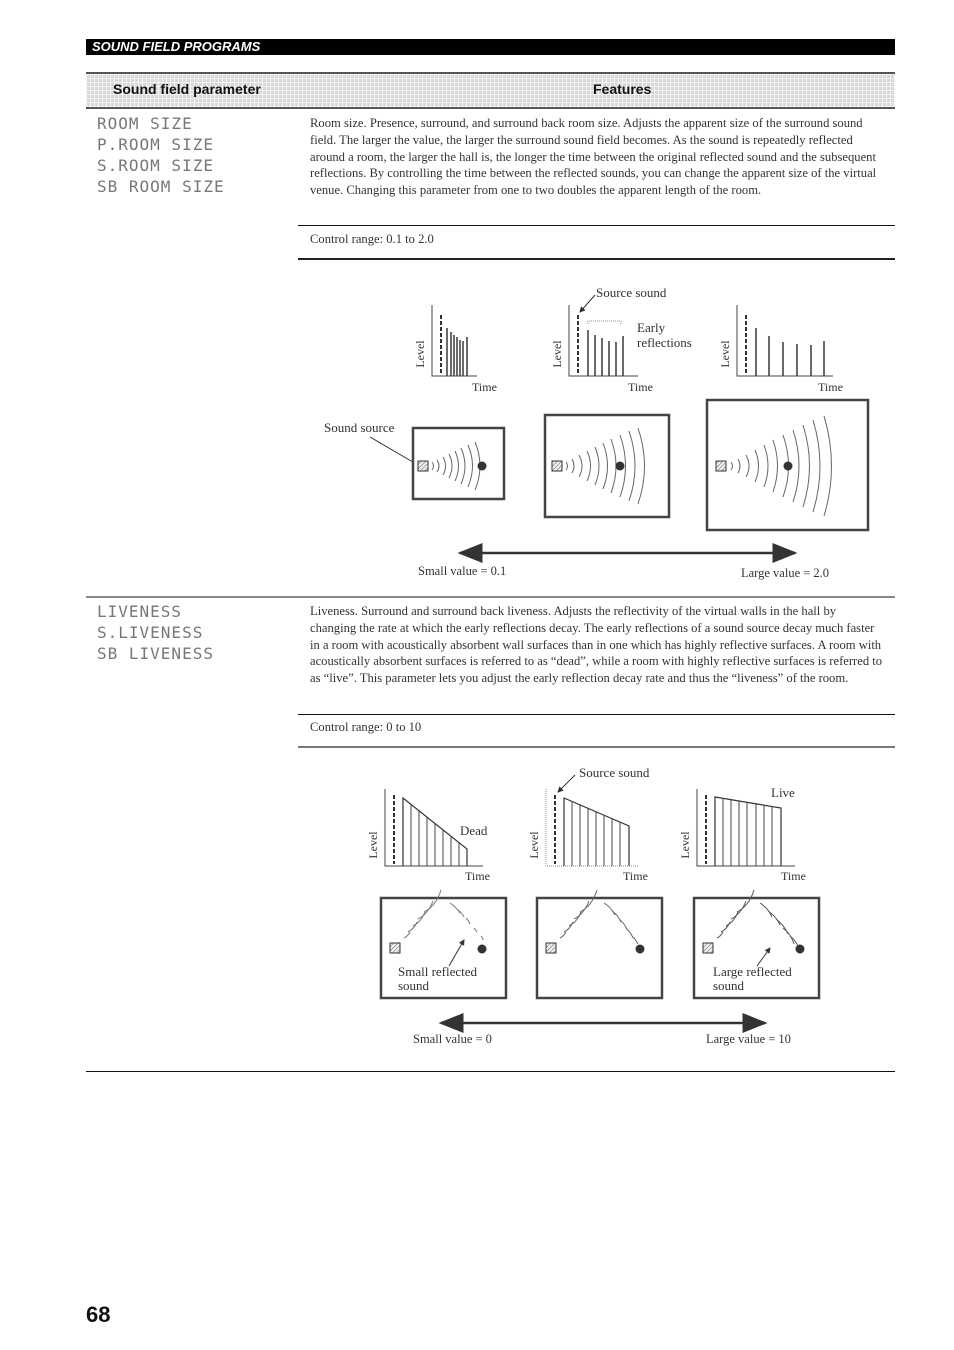 The height and width of the screenshot is (1350, 954). What do you see at coordinates (443, 944) in the screenshot?
I see `room-small-reflection: Small reflected sound` at bounding box center [443, 944].